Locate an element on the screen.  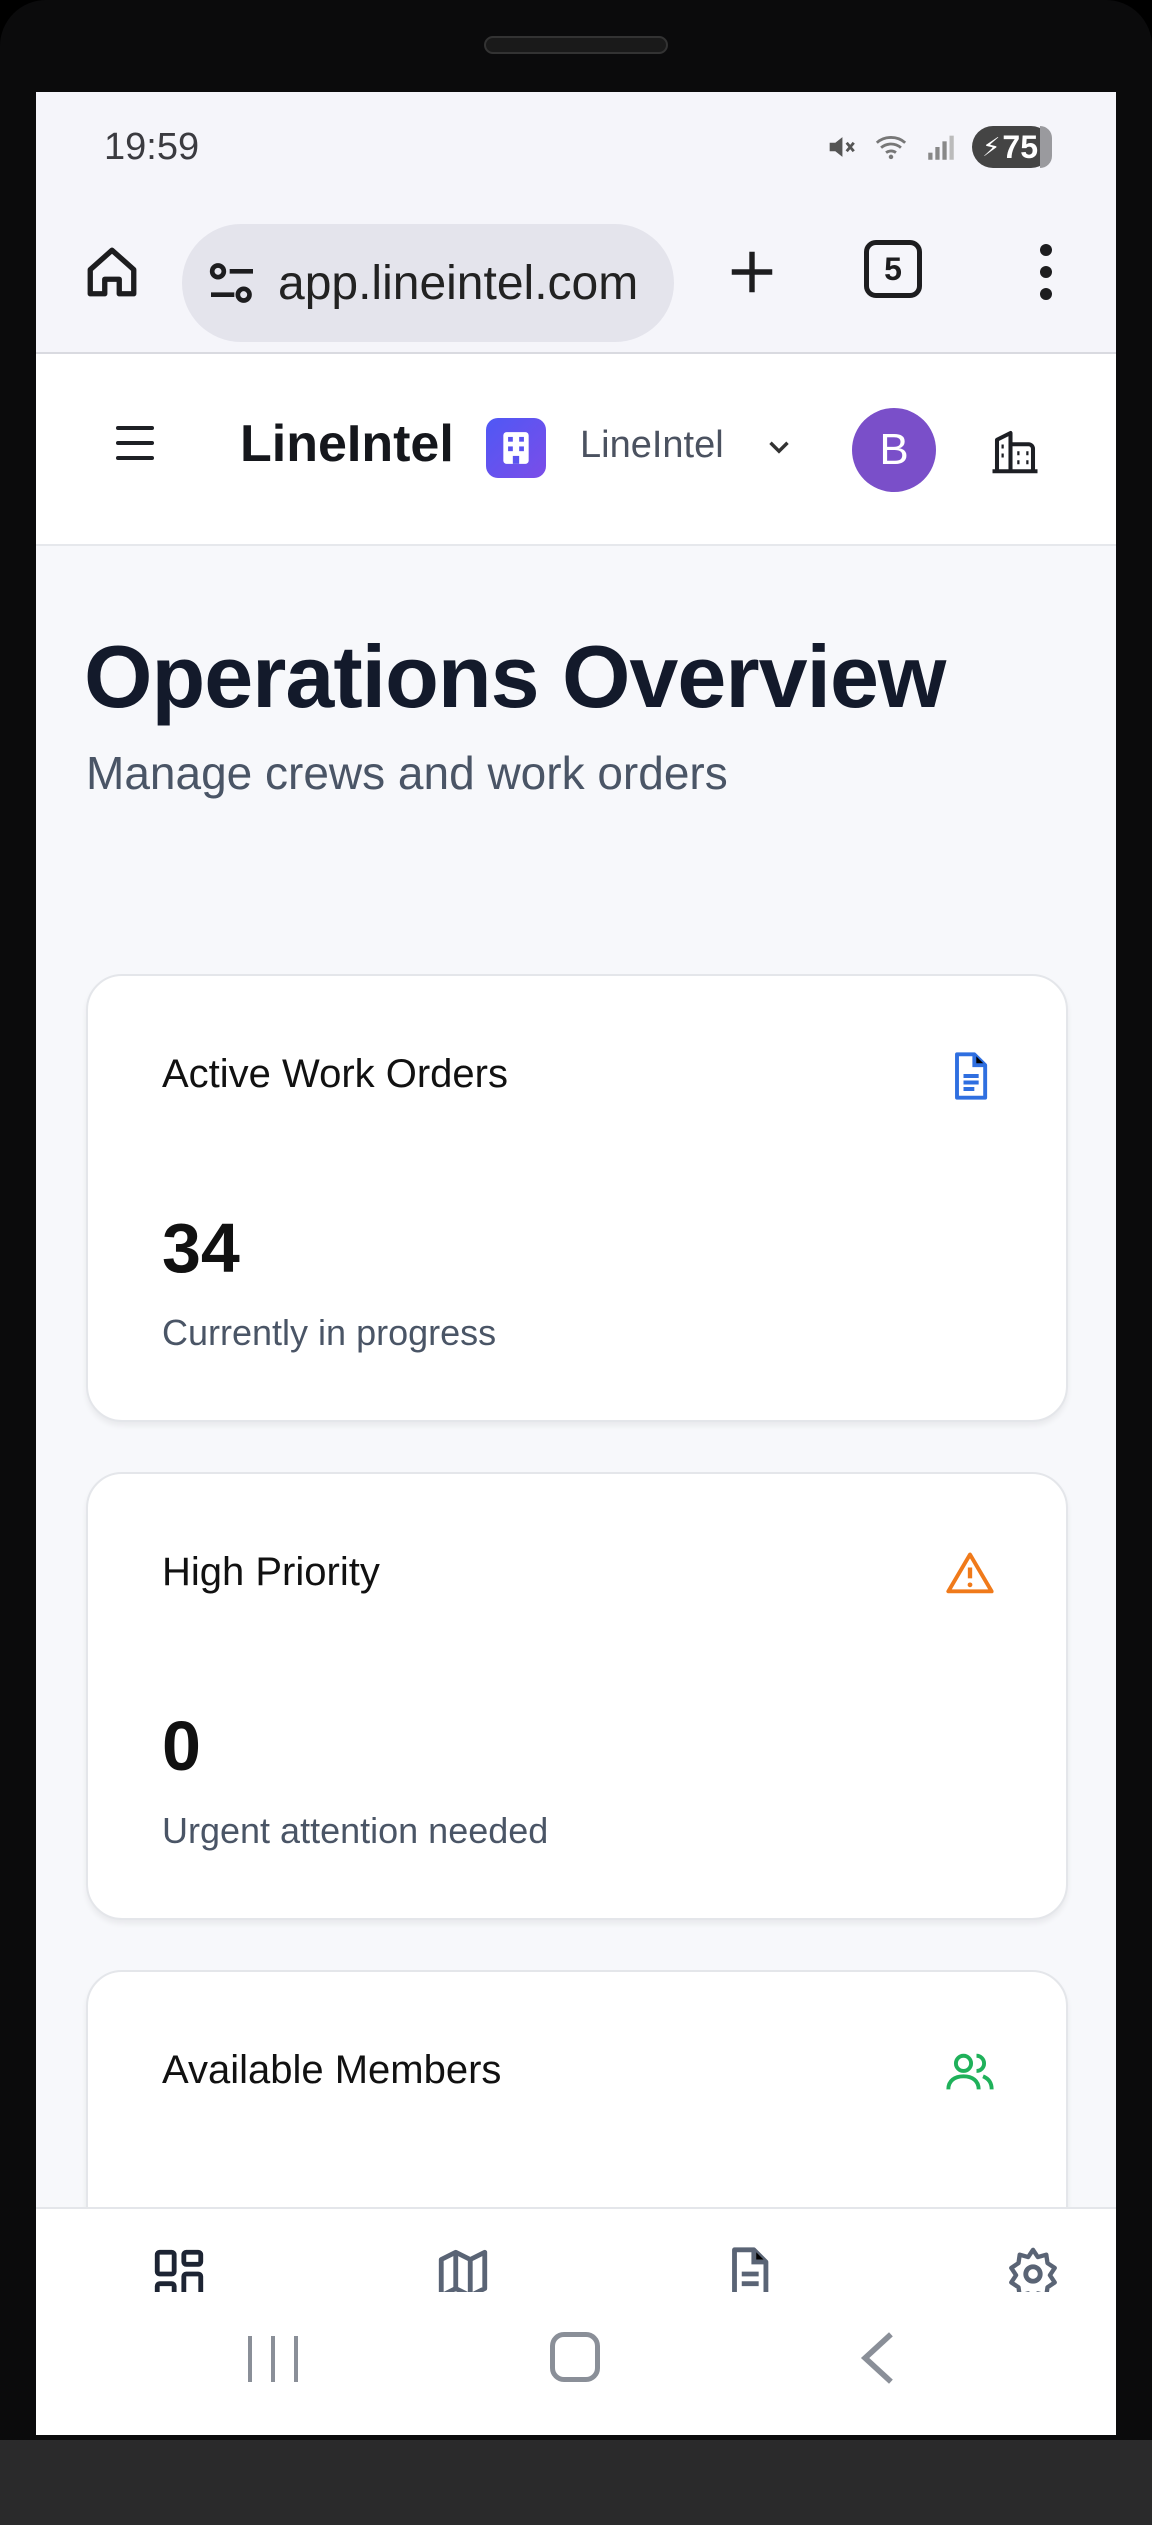
recent-apps-button is located at coordinates (273, 2359).